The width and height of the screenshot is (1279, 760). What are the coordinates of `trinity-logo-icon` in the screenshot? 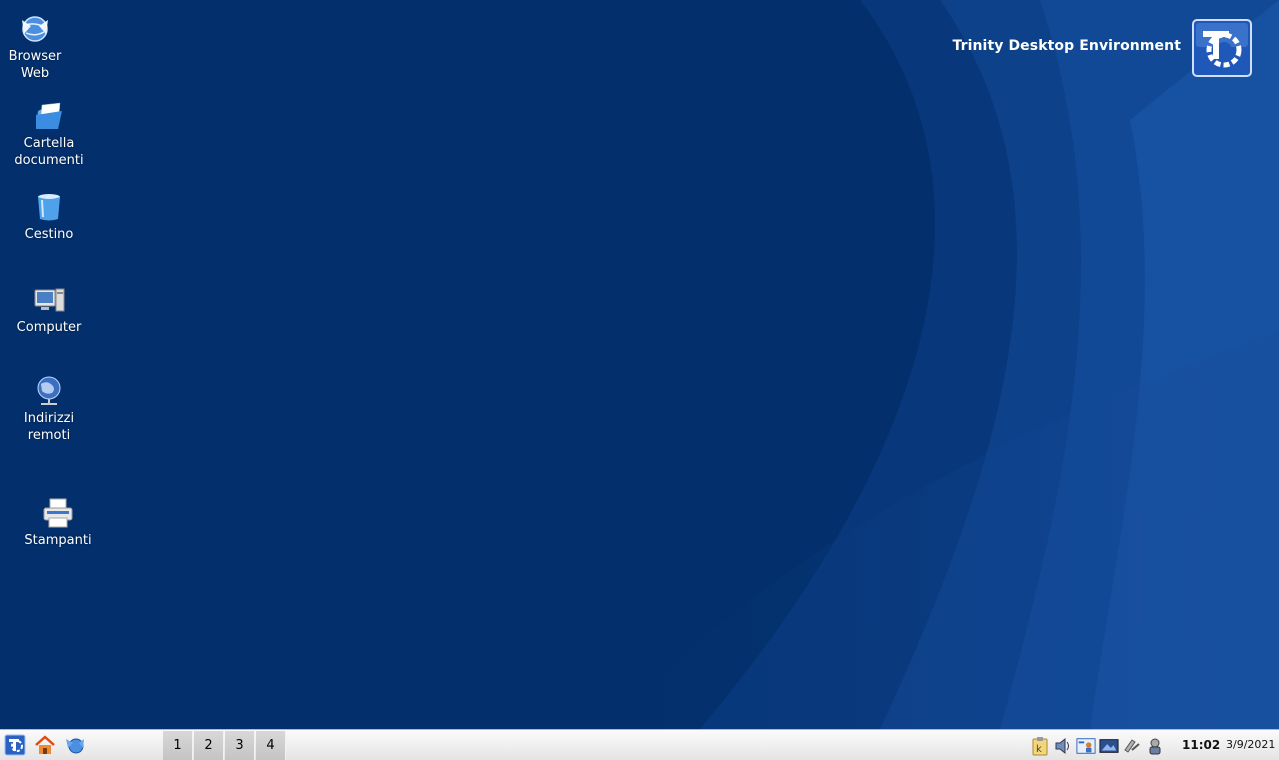 It's located at (1222, 48).